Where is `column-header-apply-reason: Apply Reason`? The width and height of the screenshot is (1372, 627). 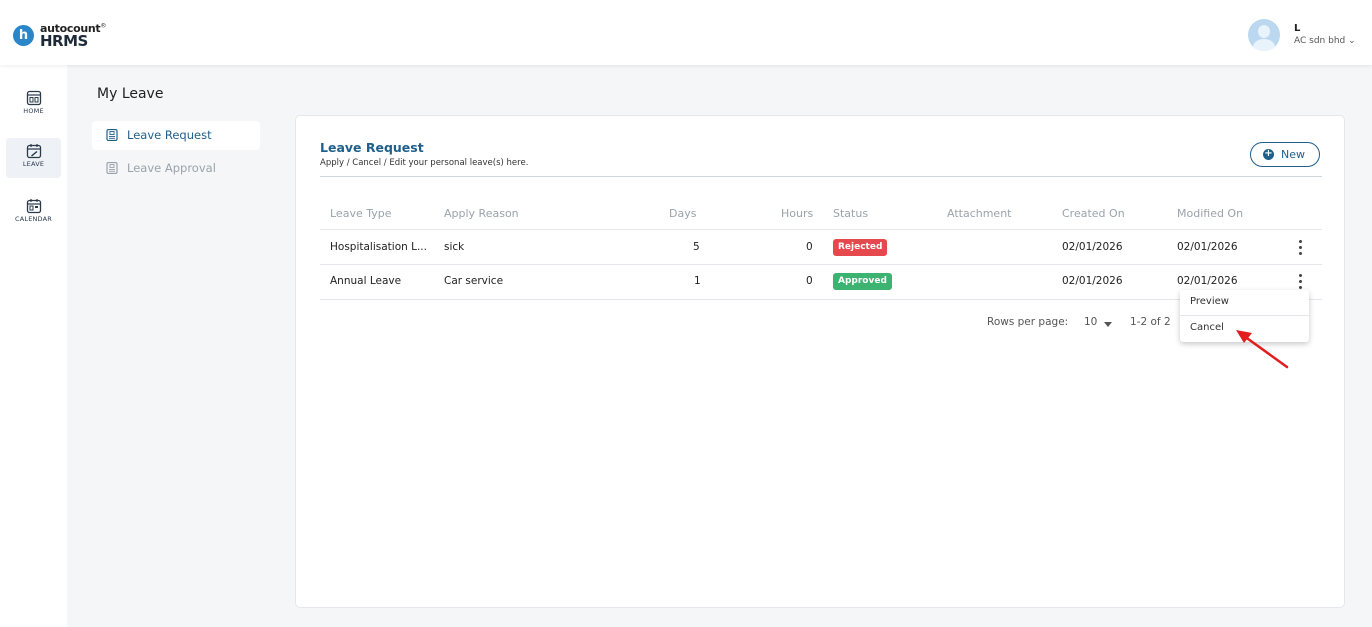
column-header-apply-reason: Apply Reason is located at coordinates (481, 213).